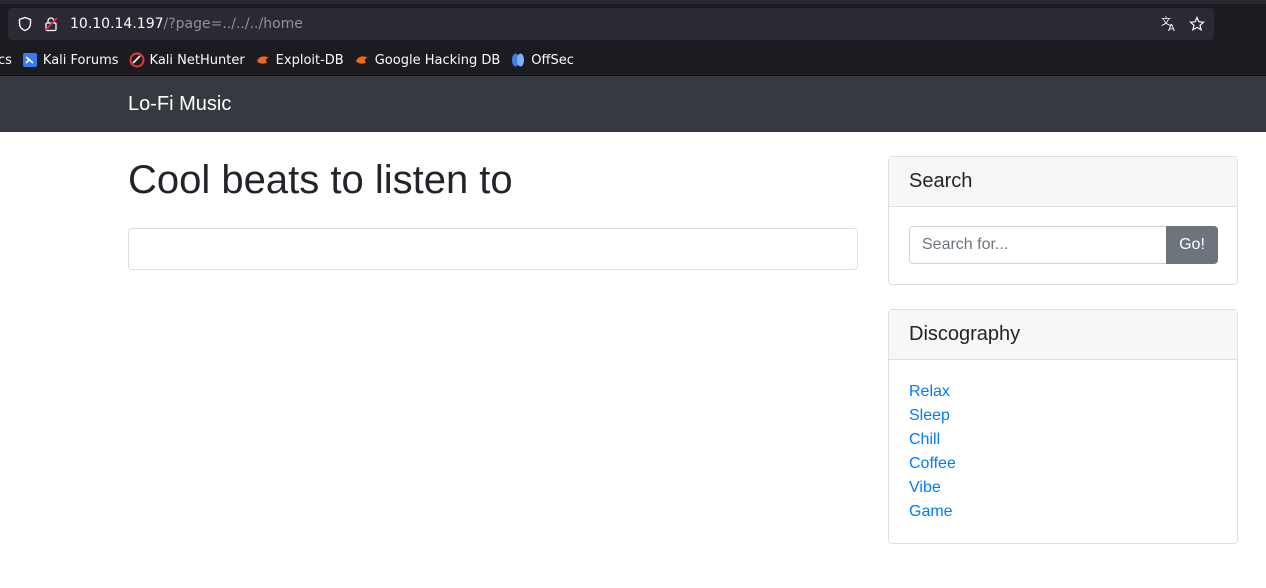  I want to click on bookmark-kali-forums: Kali Forums, so click(70, 60).